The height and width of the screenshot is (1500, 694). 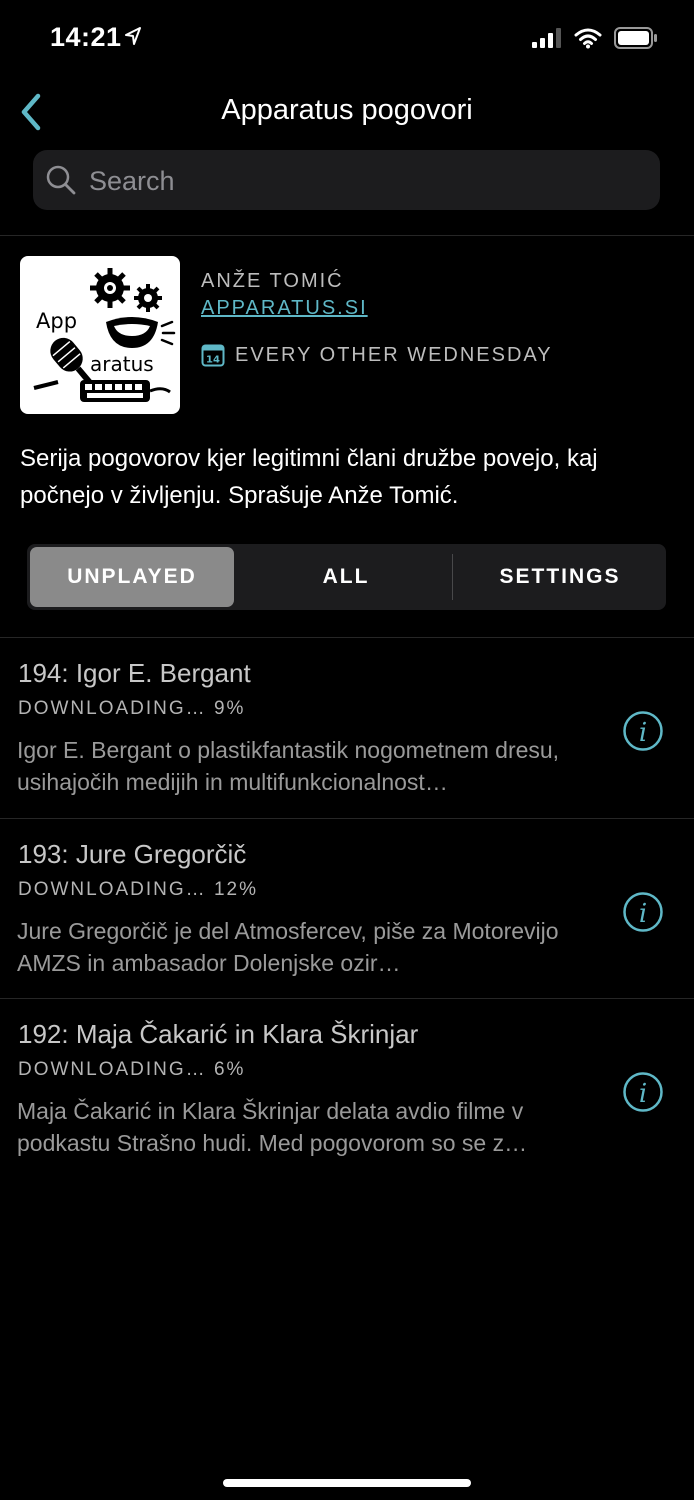 I want to click on episode-filter-segmented-control: UNPLAYED ALL SETTINGS, so click(x=346, y=577).